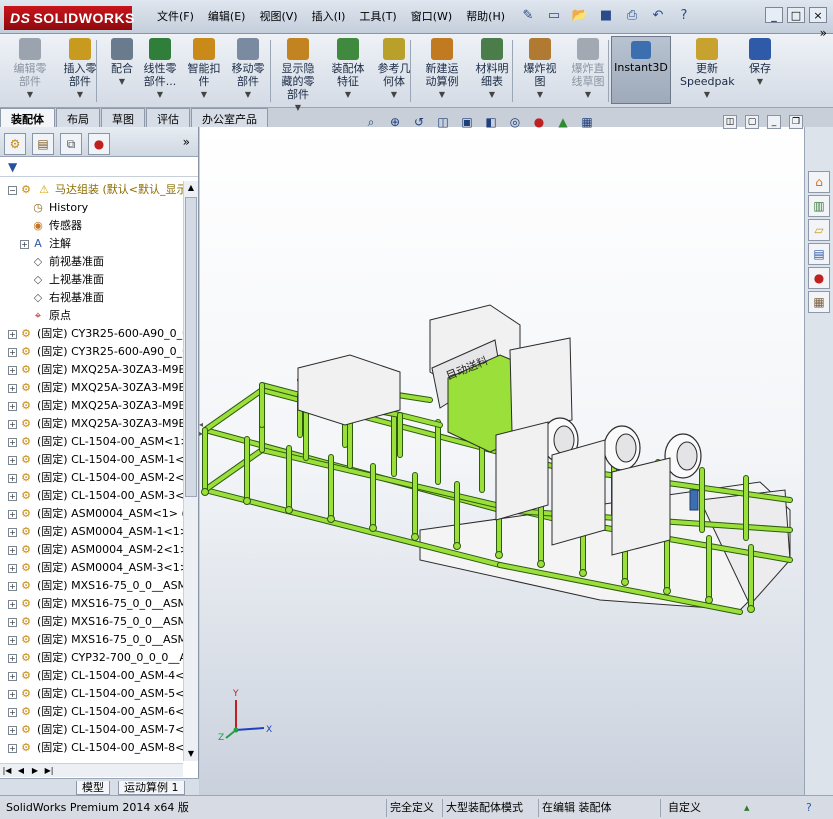 The image size is (833, 819). I want to click on scroll-down-icon: ▼, so click(191, 754).